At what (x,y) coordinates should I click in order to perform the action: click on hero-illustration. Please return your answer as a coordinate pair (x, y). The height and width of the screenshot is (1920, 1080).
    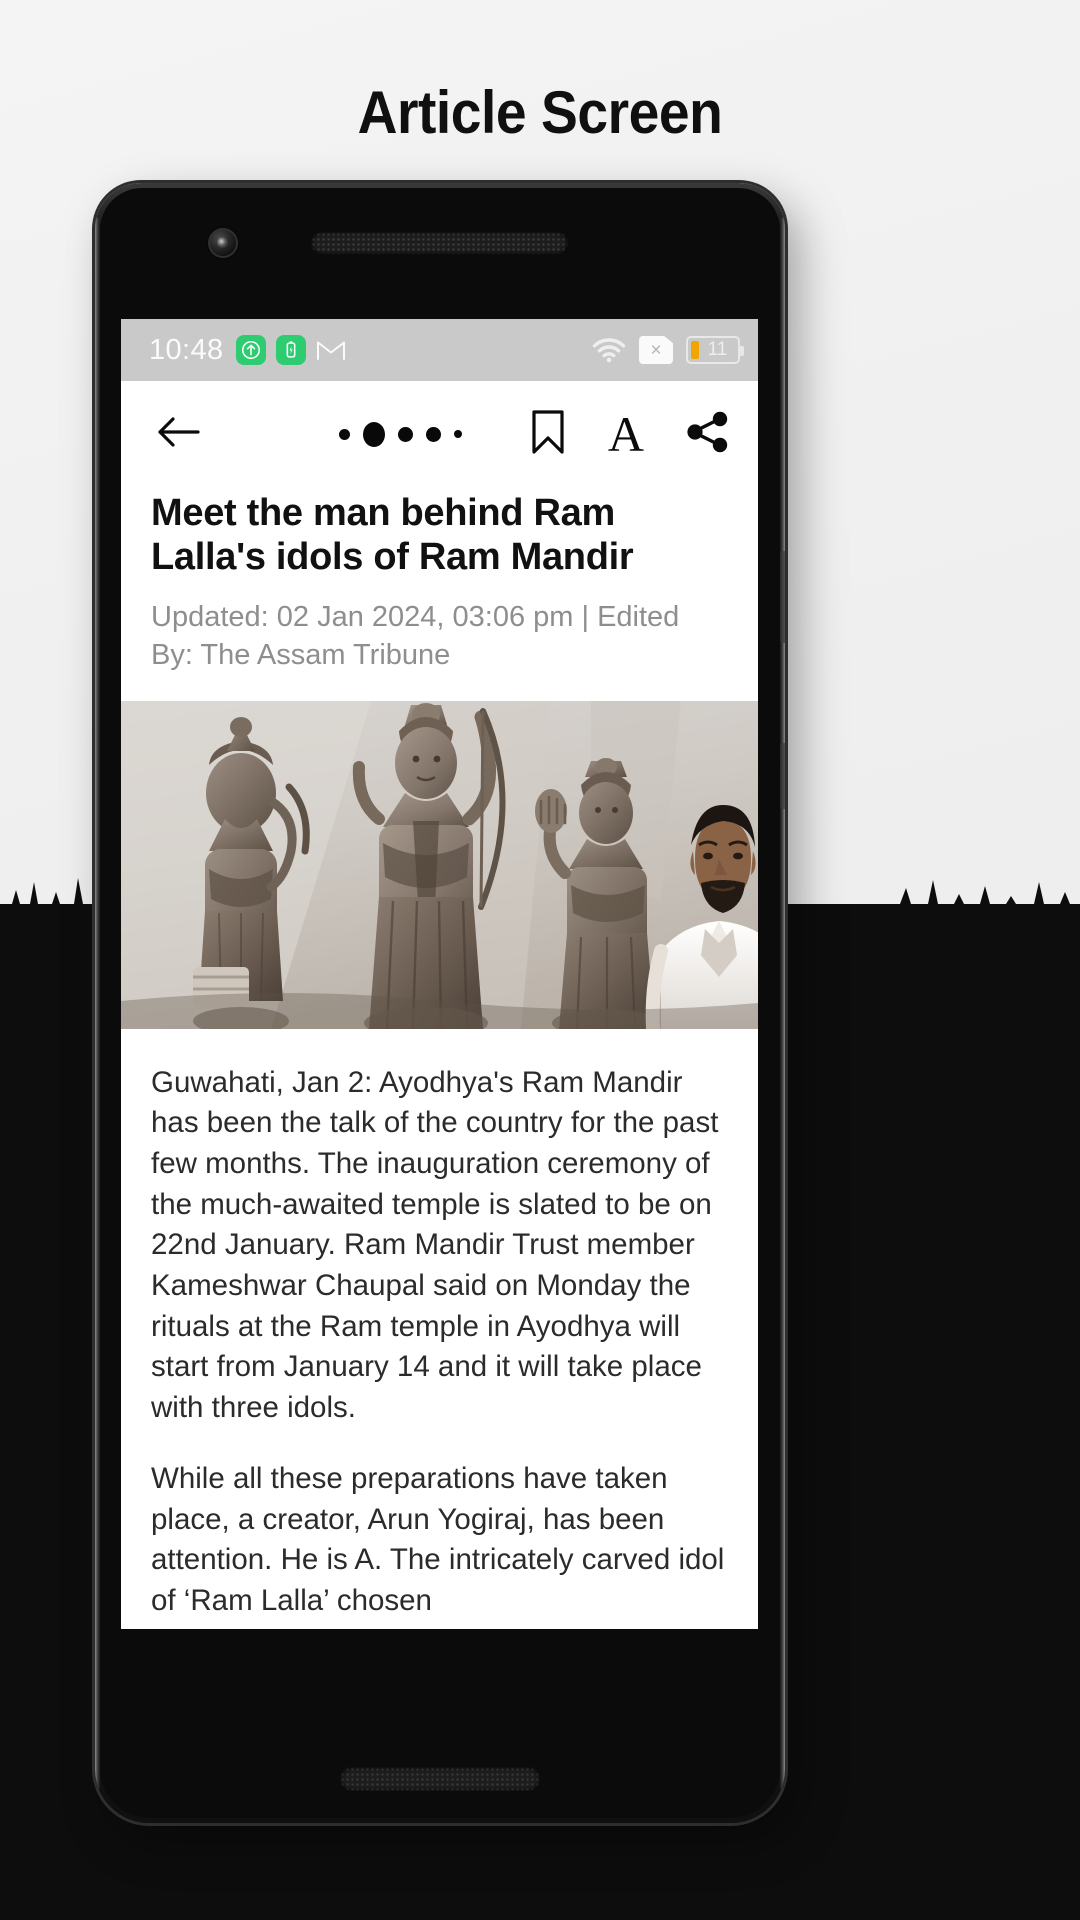
    Looking at the image, I should click on (439, 864).